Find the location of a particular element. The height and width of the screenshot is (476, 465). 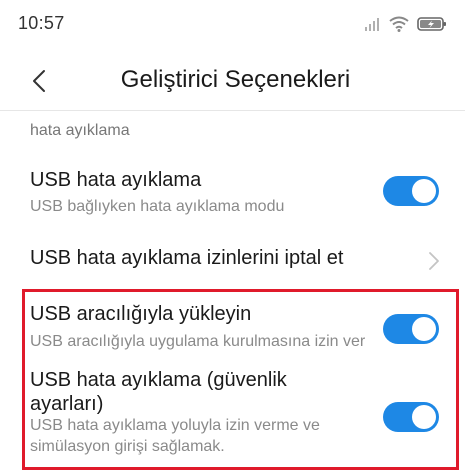

setting-subtitle-line2: simülasyon girişi sağlamak. is located at coordinates (127, 446).